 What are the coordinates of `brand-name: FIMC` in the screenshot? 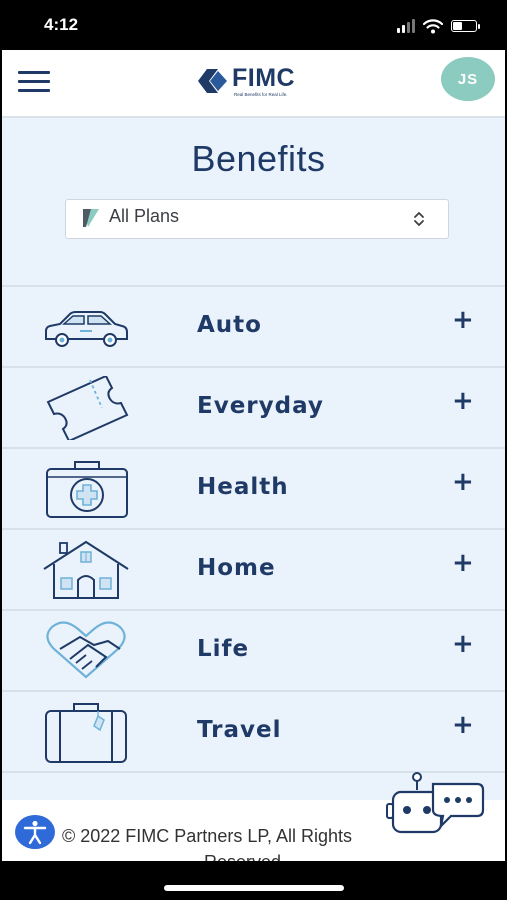 It's located at (264, 78).